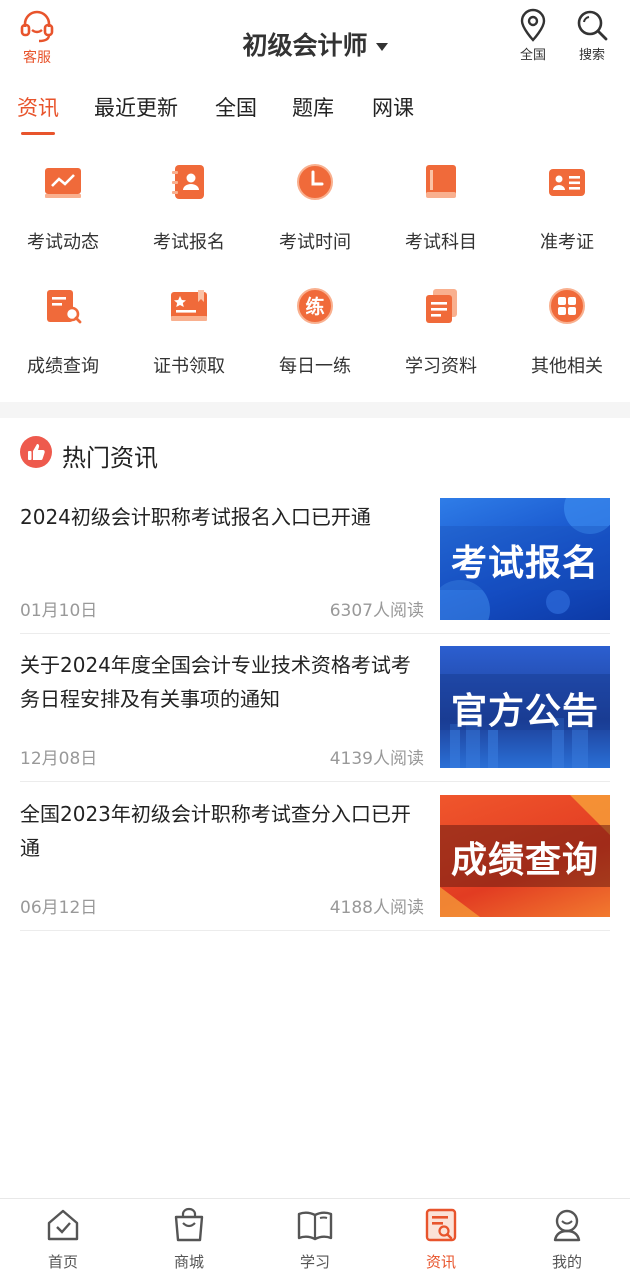 Image resolution: width=630 pixels, height=1280 pixels. What do you see at coordinates (315, 336) in the screenshot?
I see `quick-link-daily-practice: 练 每日一练` at bounding box center [315, 336].